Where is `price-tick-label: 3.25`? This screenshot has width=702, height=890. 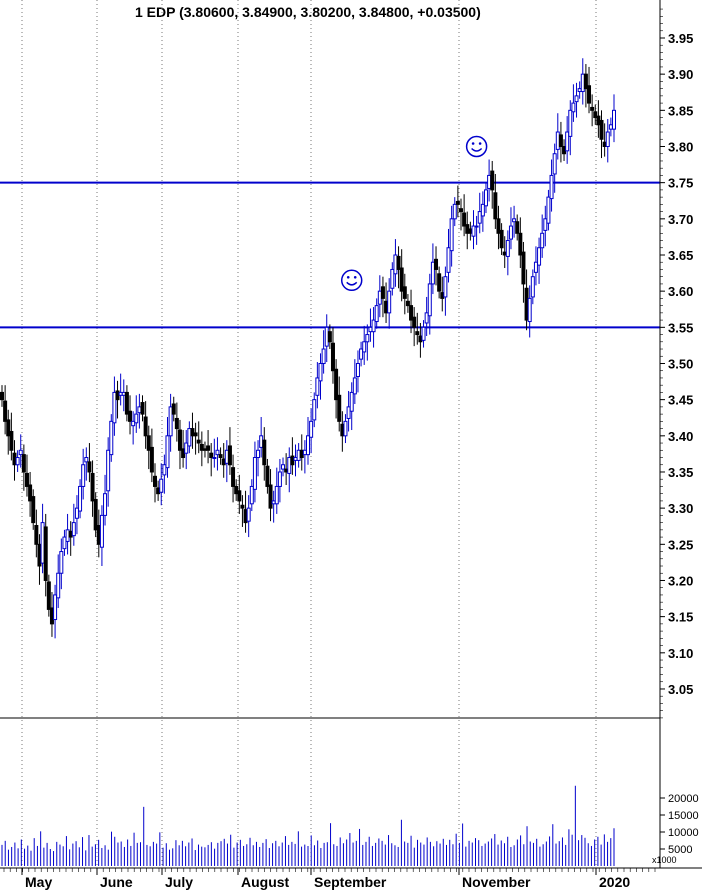
price-tick-label: 3.25 is located at coordinates (680, 544).